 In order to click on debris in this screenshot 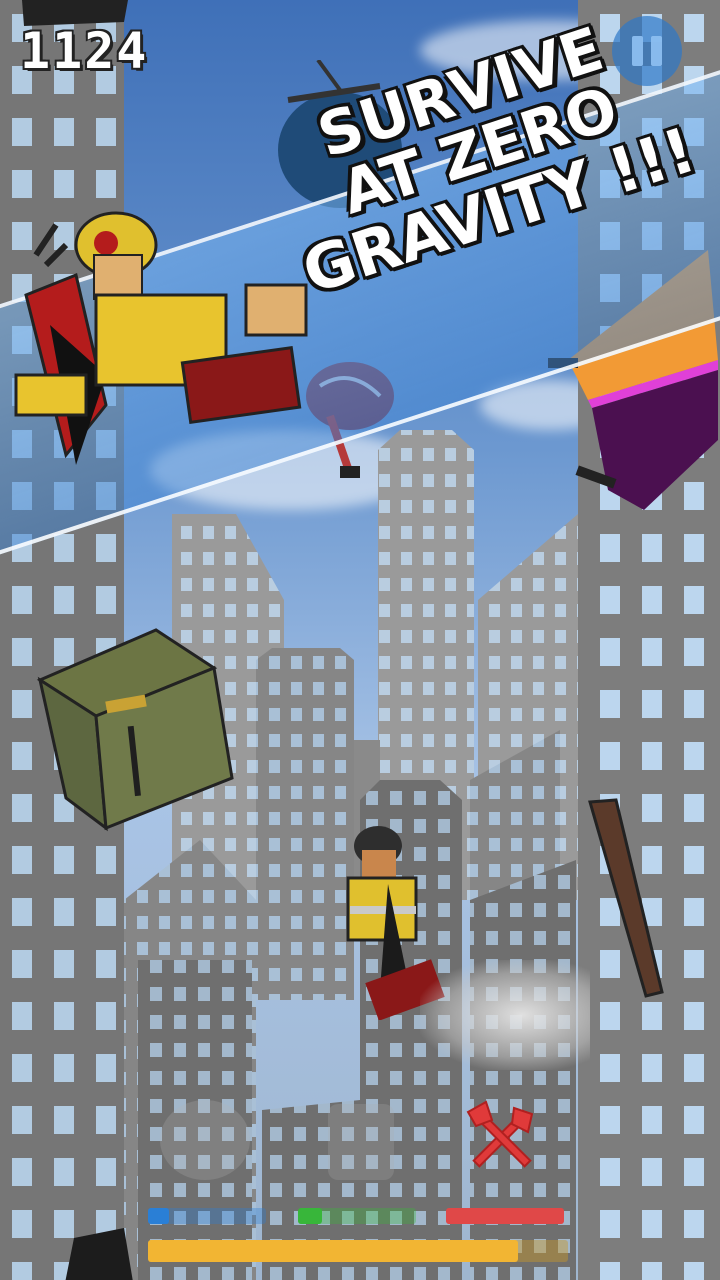, I will do `click(99, 1254)`.